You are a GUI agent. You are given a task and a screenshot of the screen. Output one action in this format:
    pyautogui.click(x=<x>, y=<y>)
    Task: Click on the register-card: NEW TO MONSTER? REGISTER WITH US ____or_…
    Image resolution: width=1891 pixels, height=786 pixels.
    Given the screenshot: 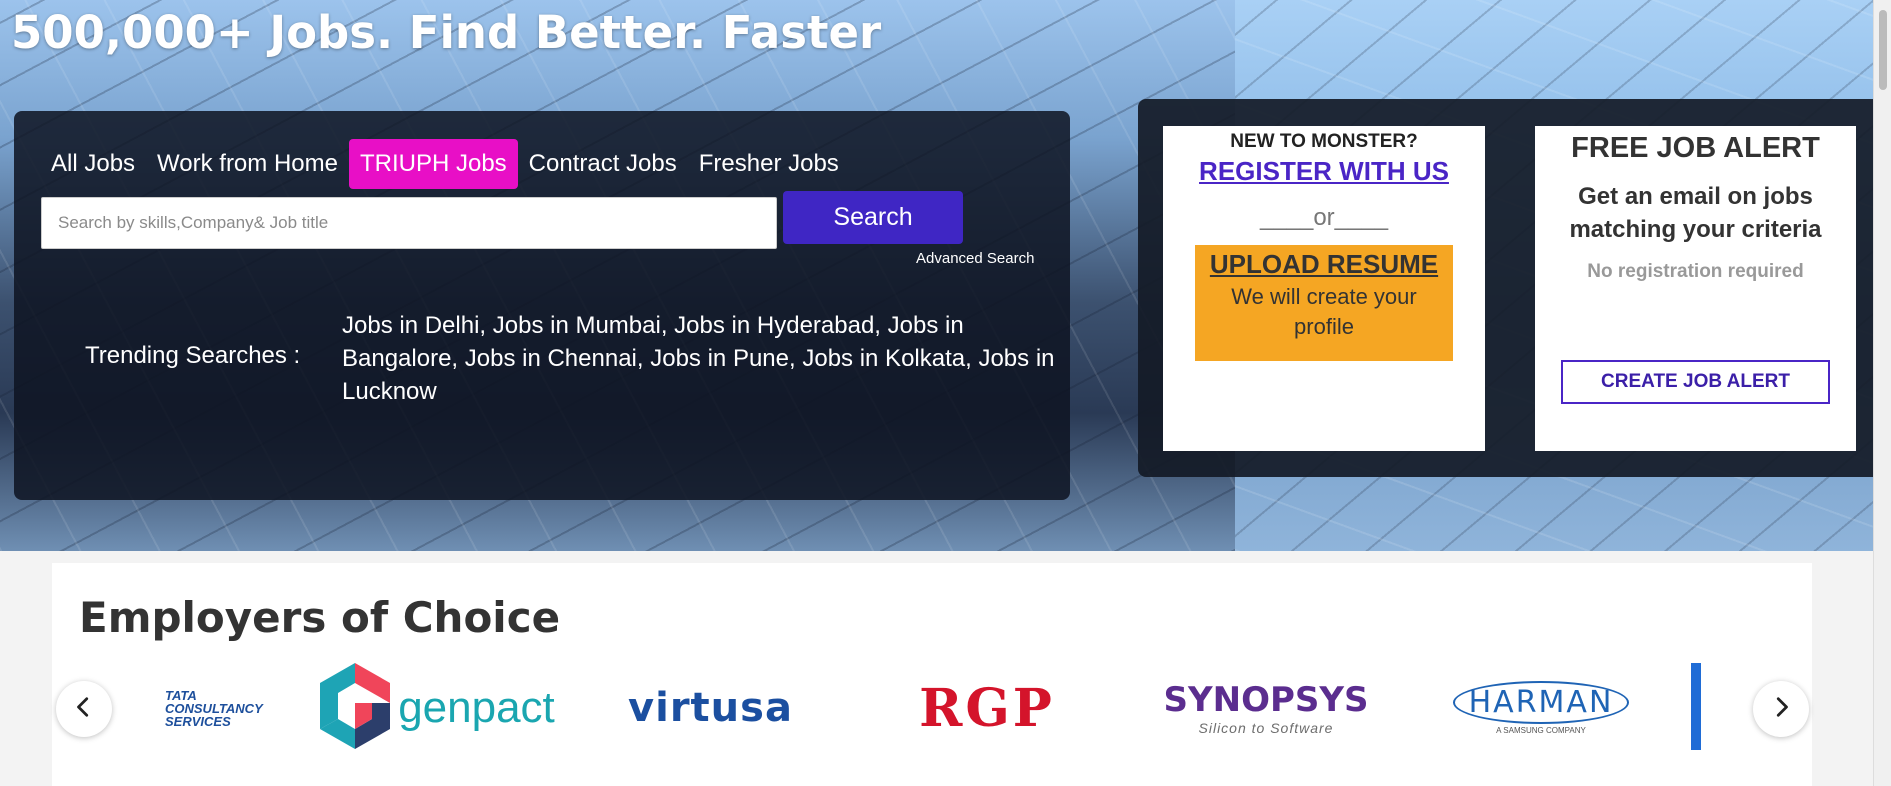 What is the action you would take?
    pyautogui.click(x=1324, y=288)
    